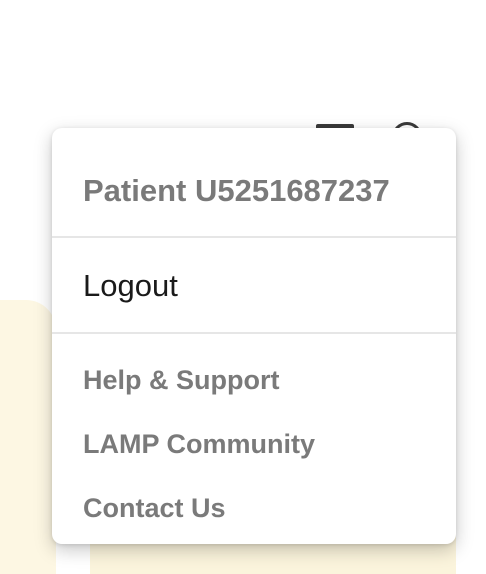 The image size is (486, 574). What do you see at coordinates (181, 379) in the screenshot?
I see `help-support-label: Help & Support` at bounding box center [181, 379].